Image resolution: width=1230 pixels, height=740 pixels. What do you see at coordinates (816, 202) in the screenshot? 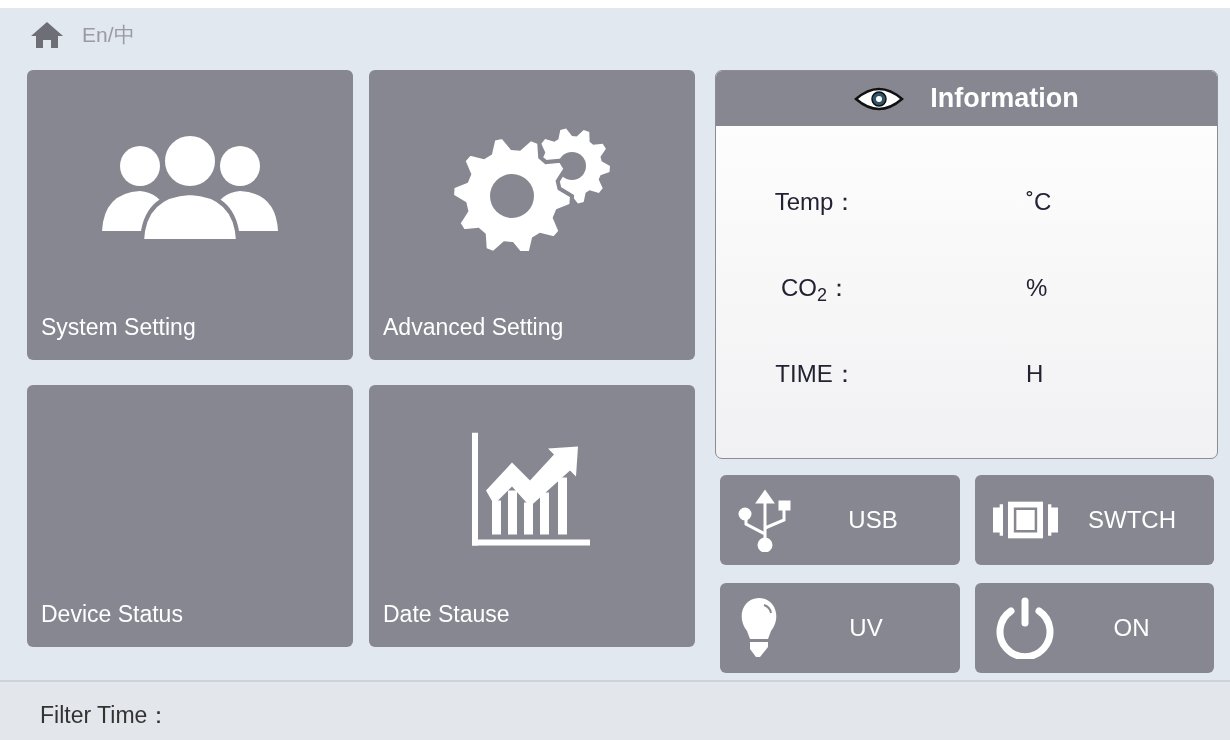
I see `info-label: Temp：` at bounding box center [816, 202].